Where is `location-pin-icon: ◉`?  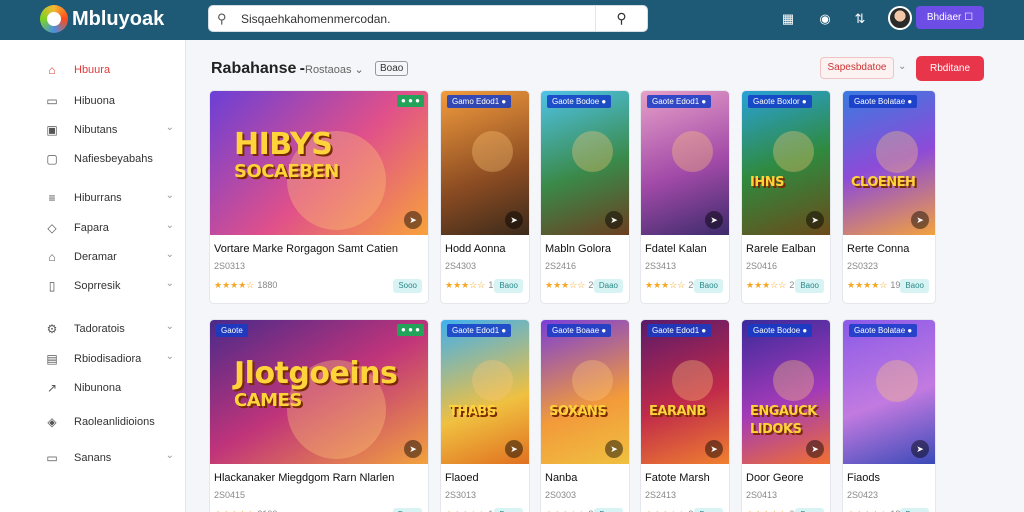
location-pin-icon: ◉ is located at coordinates (825, 19).